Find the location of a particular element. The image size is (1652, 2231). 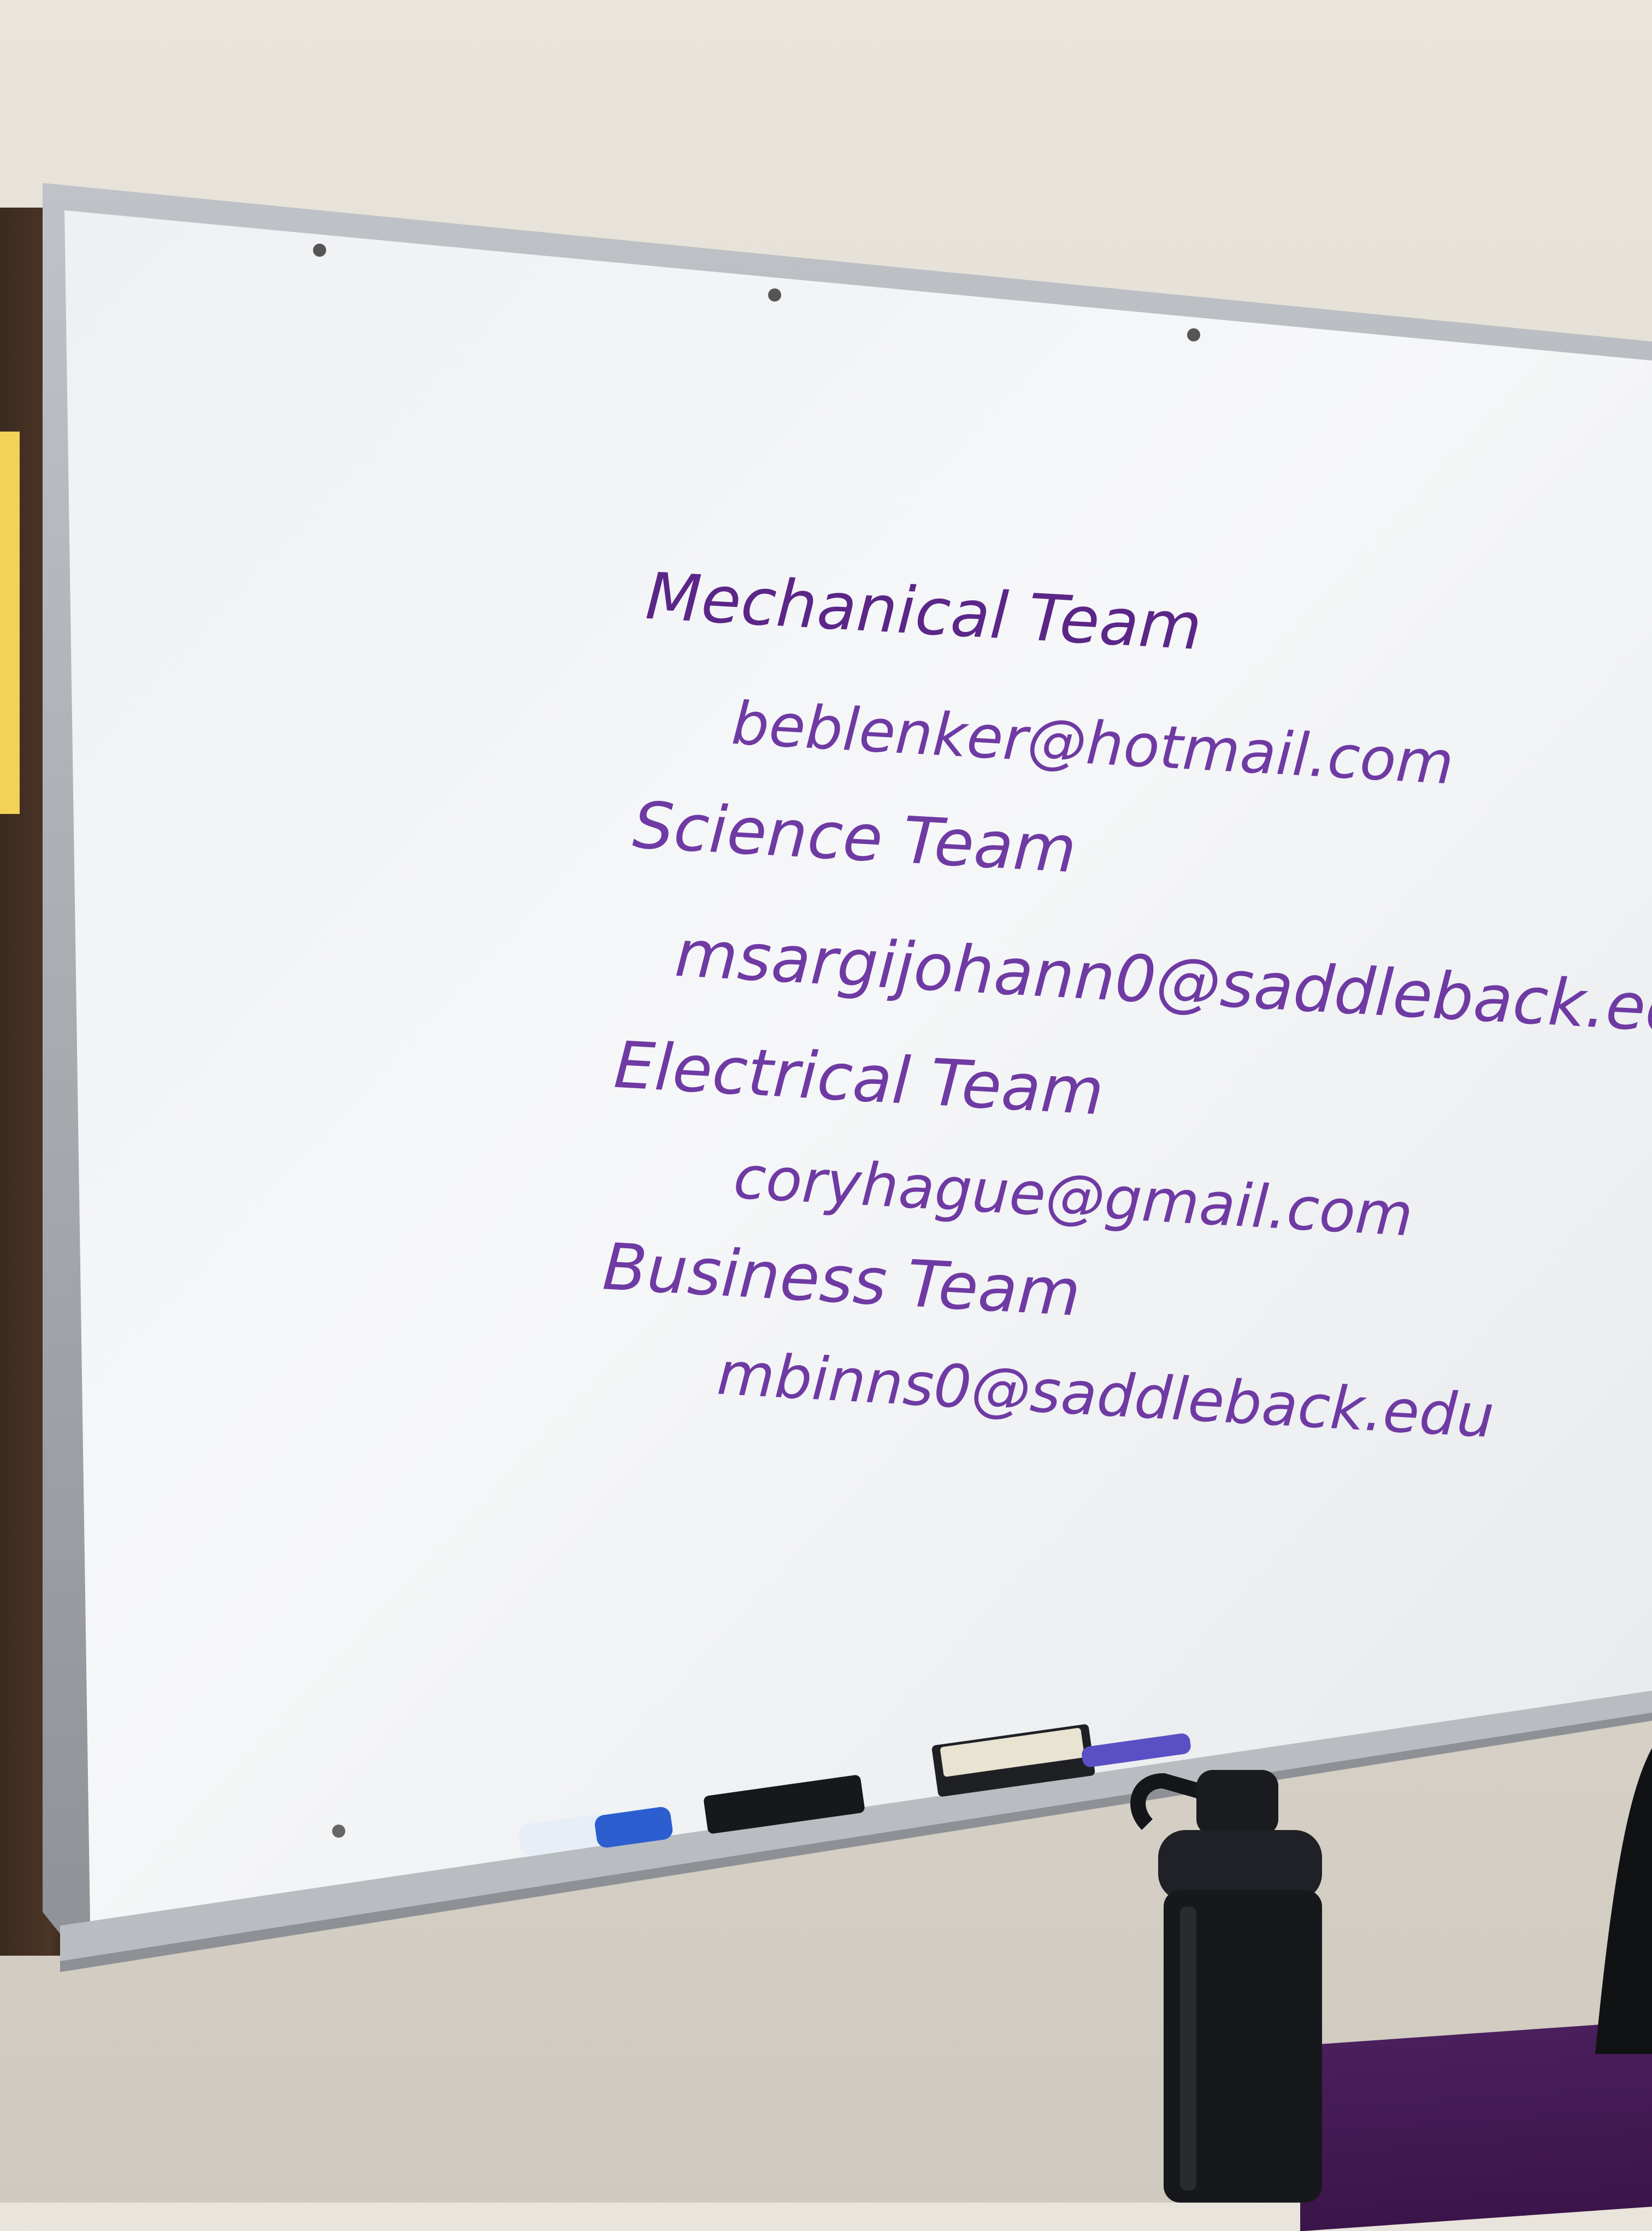

person-jacket is located at coordinates (1623, 1901).